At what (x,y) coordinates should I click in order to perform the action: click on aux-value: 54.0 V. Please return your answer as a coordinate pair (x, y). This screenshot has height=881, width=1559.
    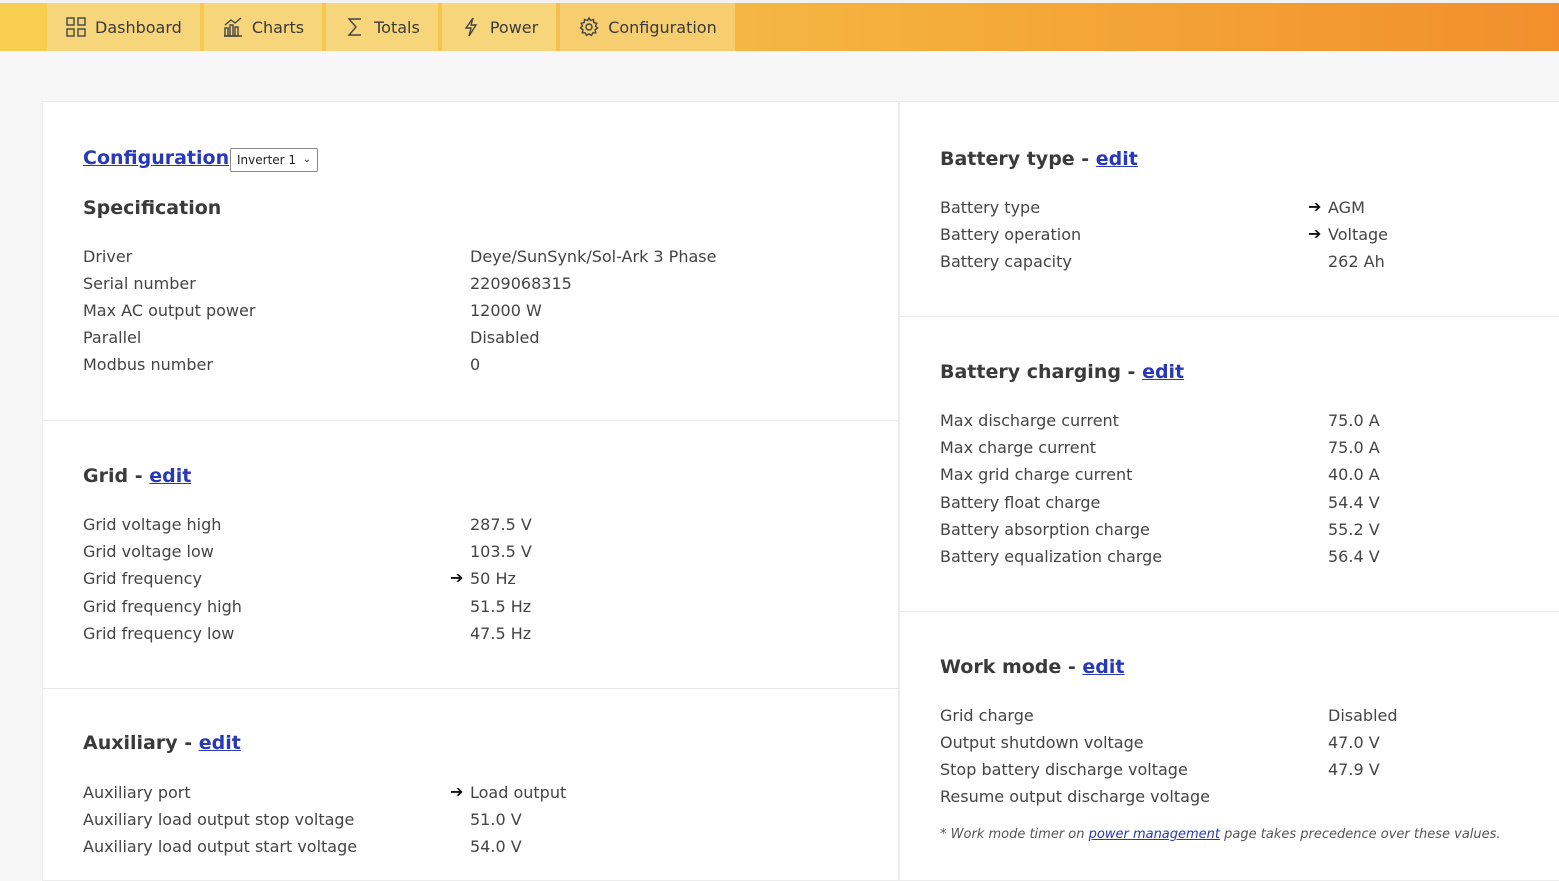
    Looking at the image, I should click on (496, 846).